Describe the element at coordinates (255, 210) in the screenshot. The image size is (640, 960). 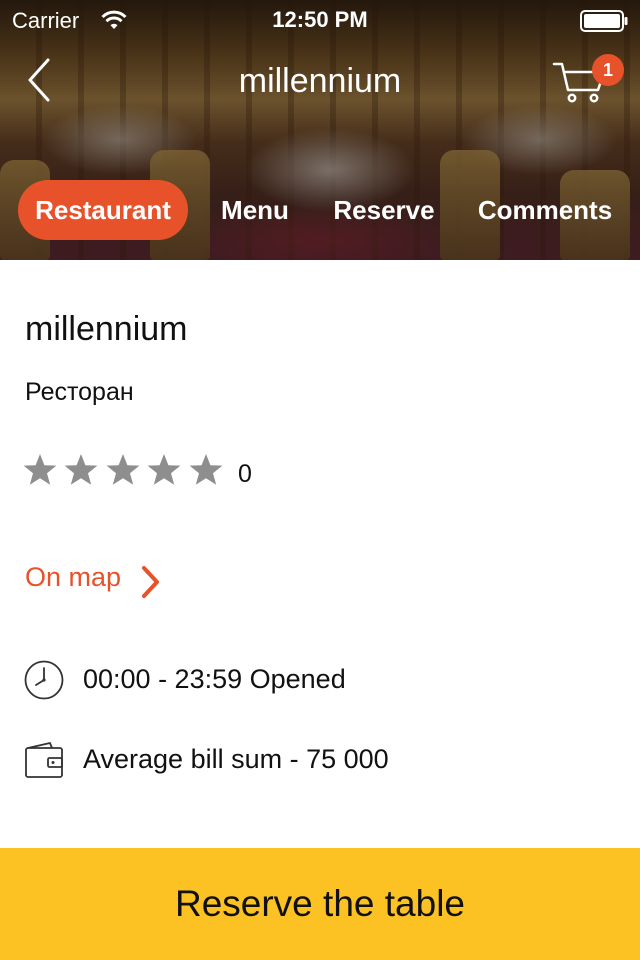
I see `tab-menu: Menu` at that location.